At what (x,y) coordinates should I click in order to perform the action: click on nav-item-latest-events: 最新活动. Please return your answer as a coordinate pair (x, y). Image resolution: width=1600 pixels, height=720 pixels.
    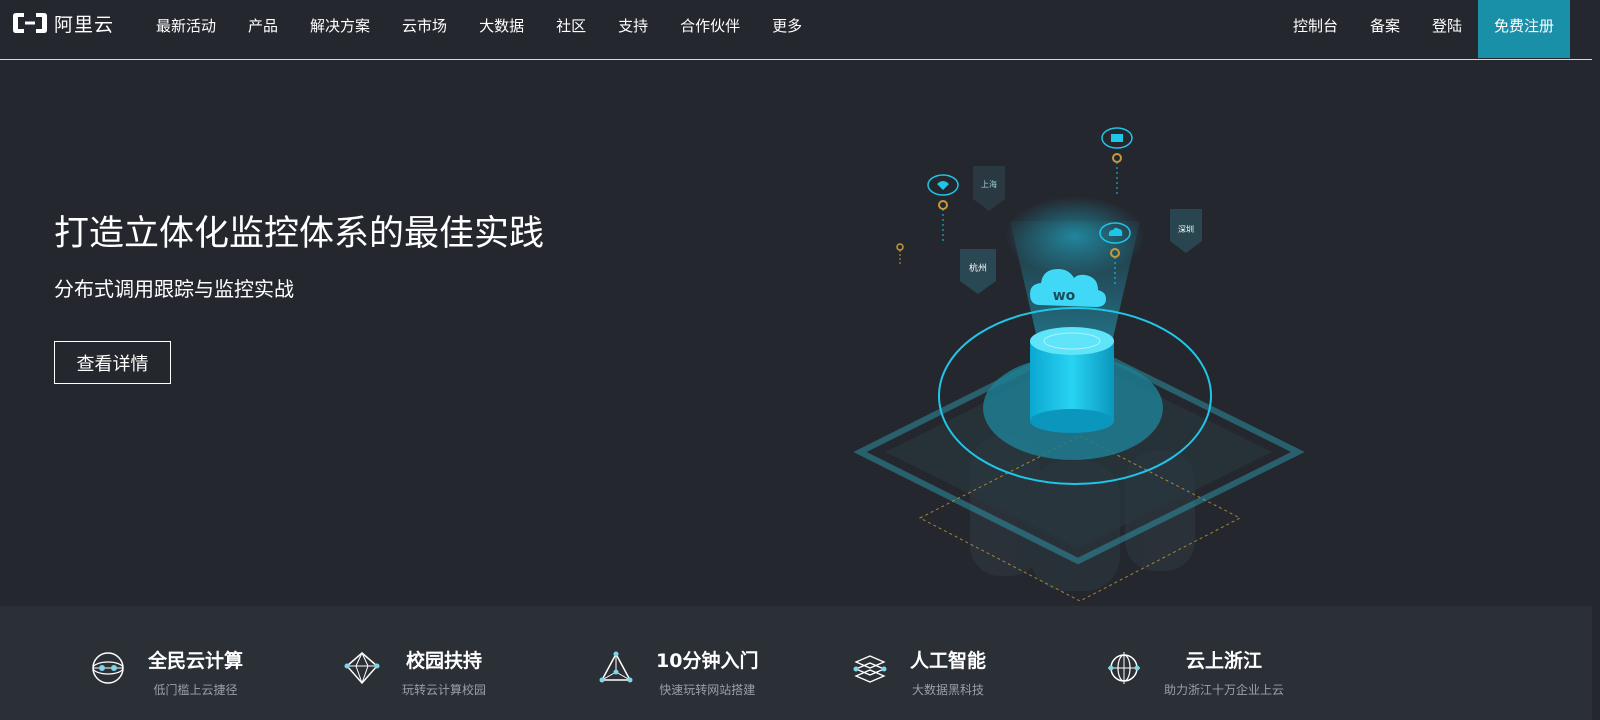
    Looking at the image, I should click on (186, 26).